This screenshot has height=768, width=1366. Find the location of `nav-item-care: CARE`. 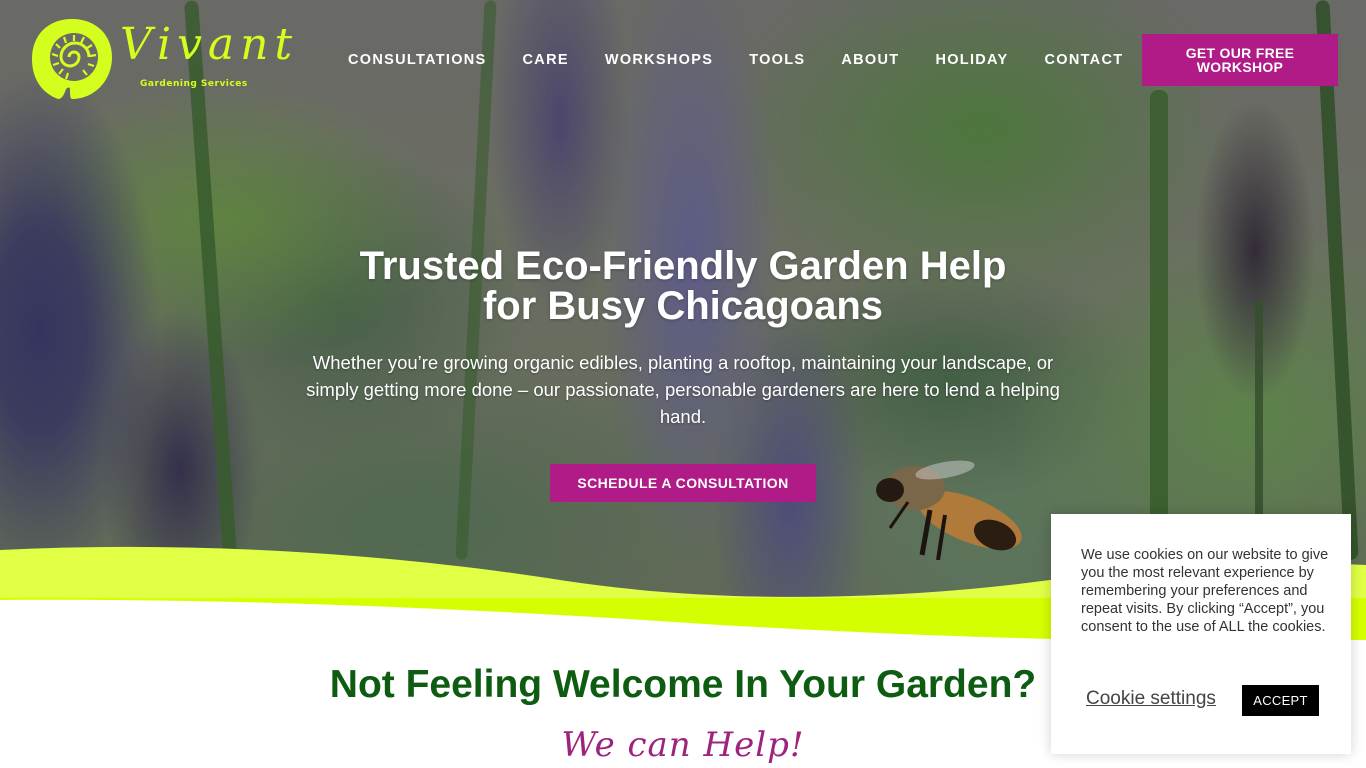

nav-item-care: CARE is located at coordinates (546, 60).